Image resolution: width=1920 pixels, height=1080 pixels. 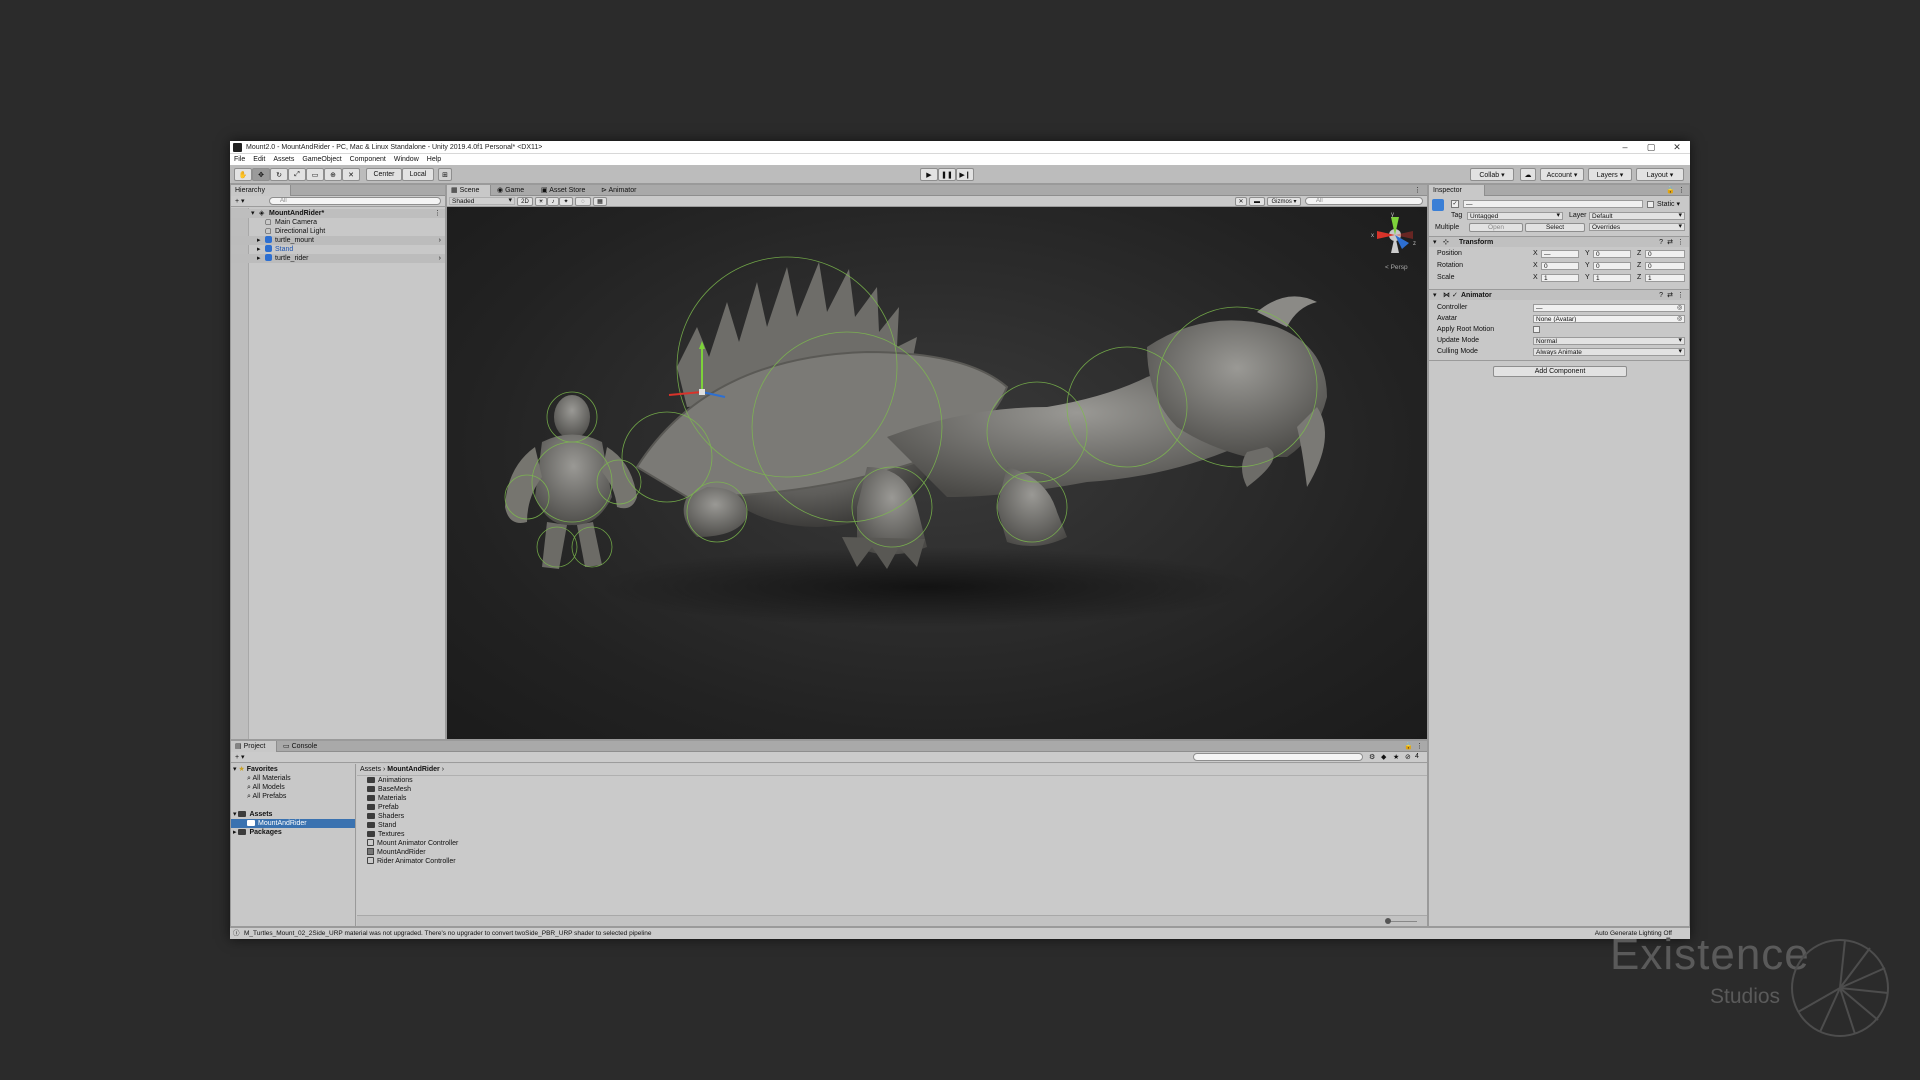 I want to click on favorites-row: ▾ ★ Favorites, so click(x=255, y=769).